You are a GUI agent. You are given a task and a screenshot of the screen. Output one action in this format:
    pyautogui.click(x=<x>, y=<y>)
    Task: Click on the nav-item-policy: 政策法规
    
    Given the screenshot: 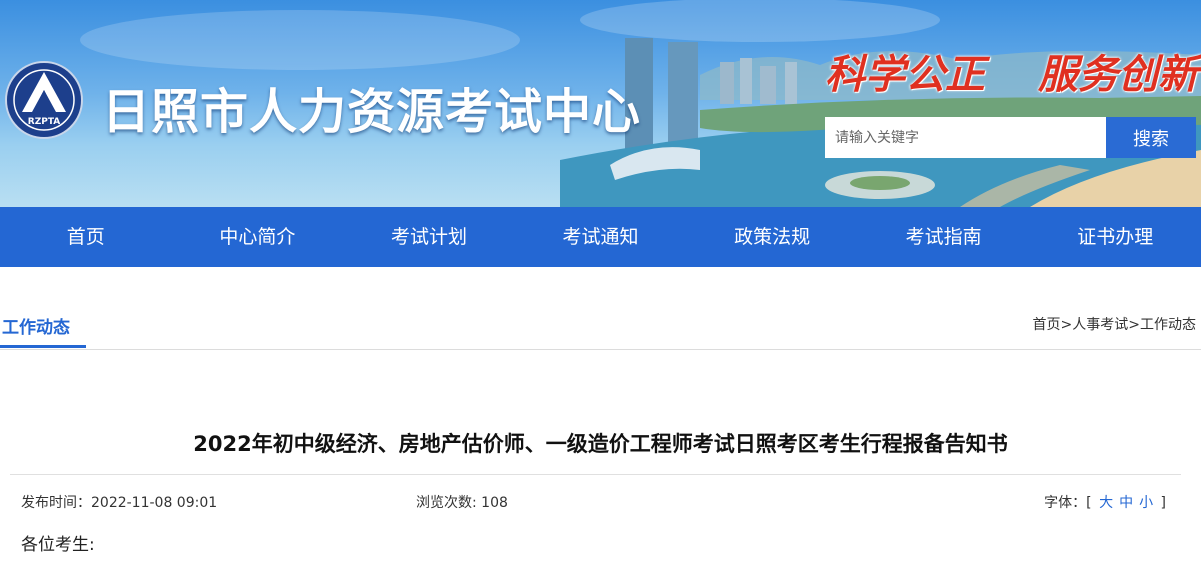 What is the action you would take?
    pyautogui.click(x=772, y=237)
    